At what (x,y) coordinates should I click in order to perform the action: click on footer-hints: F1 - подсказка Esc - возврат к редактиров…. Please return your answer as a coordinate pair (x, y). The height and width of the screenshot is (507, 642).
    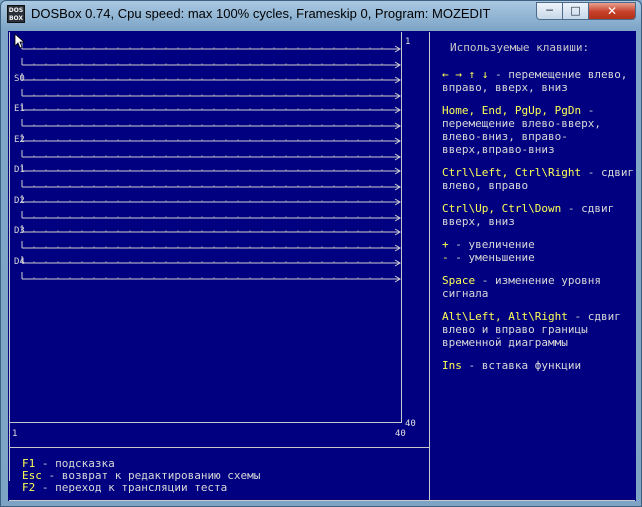
    Looking at the image, I should click on (141, 476).